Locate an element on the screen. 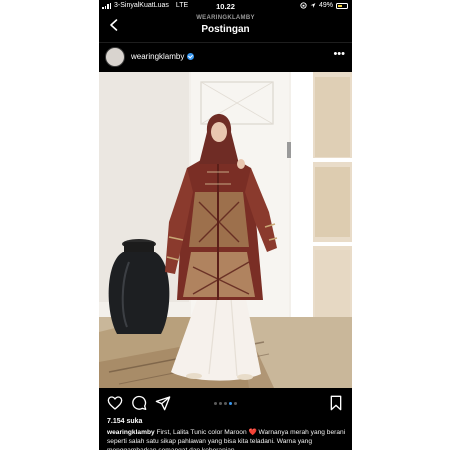 This screenshot has height=450, width=450. carousel-indicator is located at coordinates (225, 403).